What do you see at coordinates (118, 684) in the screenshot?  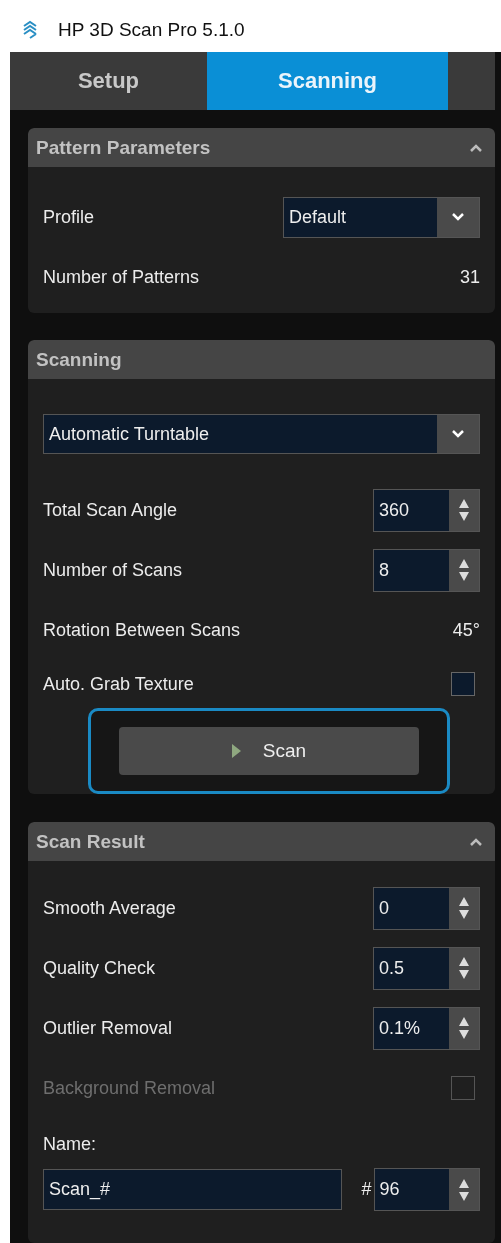 I see `checkbox-label: Auto. Grab Texture` at bounding box center [118, 684].